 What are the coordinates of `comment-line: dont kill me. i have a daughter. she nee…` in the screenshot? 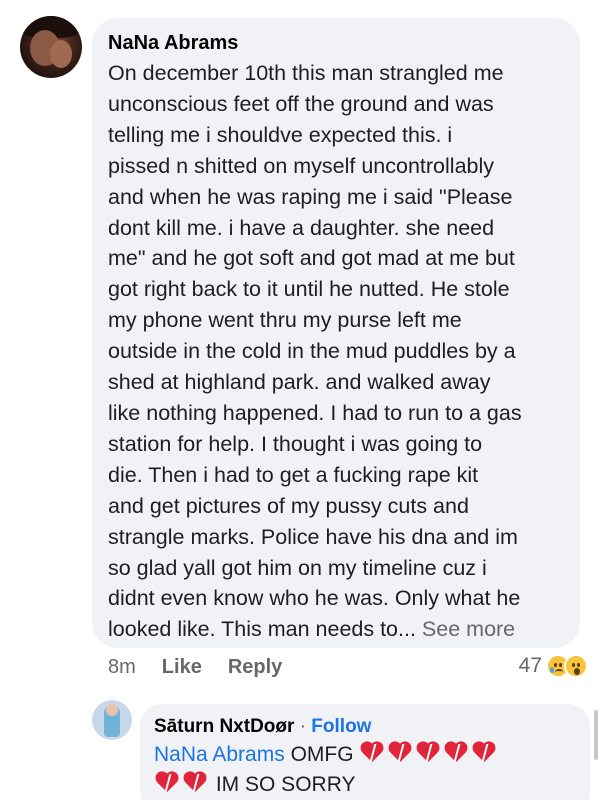 It's located at (301, 227).